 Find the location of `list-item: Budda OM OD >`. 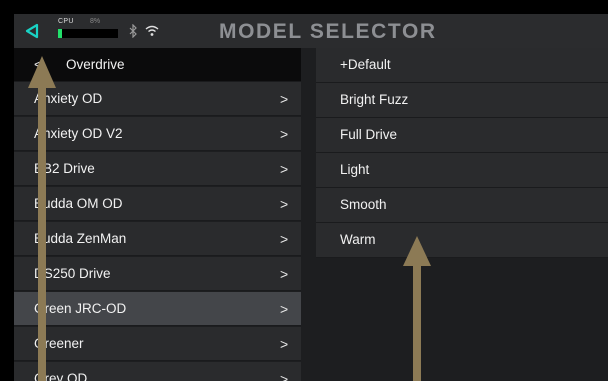

list-item: Budda OM OD > is located at coordinates (157, 204).